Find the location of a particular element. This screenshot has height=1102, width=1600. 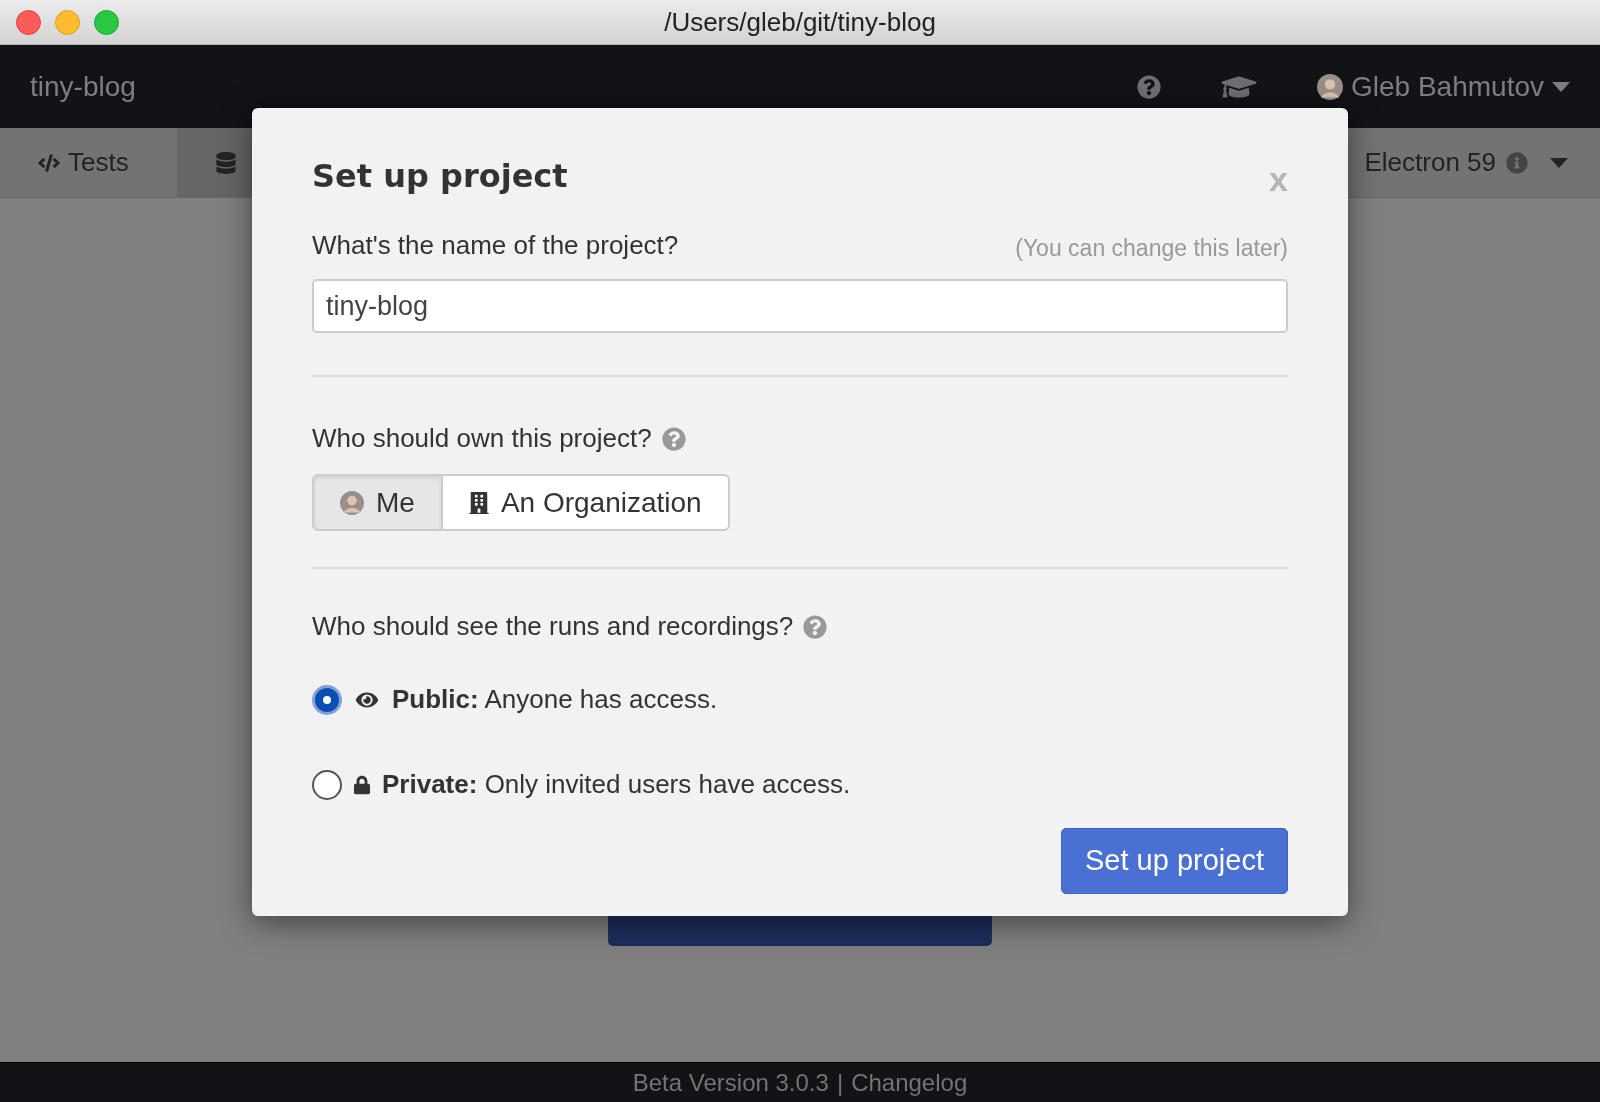

info-icon is located at coordinates (1517, 162).